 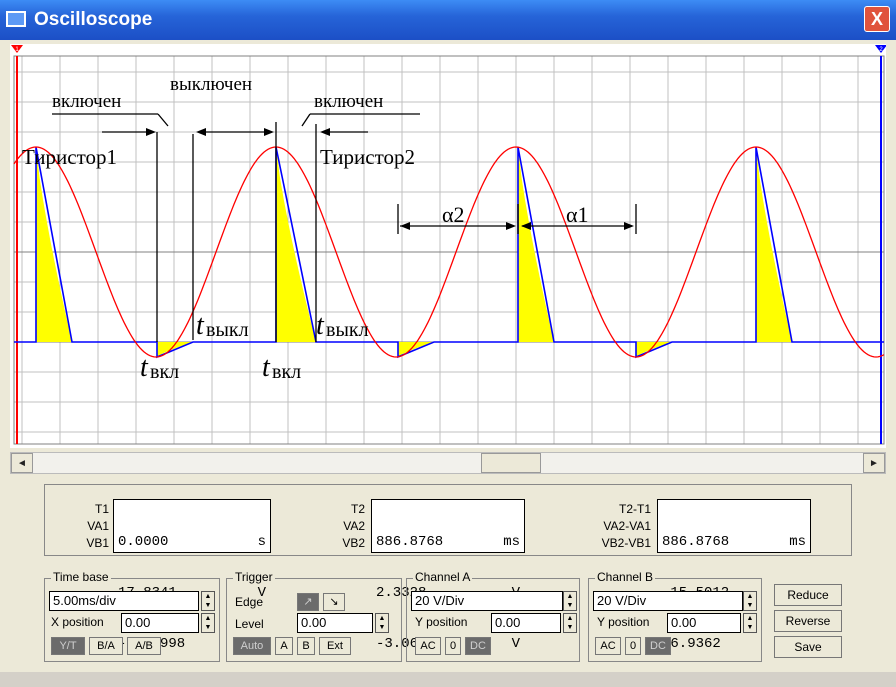 What do you see at coordinates (453, 646) in the screenshot?
I see `channel-a-zero-button: 0` at bounding box center [453, 646].